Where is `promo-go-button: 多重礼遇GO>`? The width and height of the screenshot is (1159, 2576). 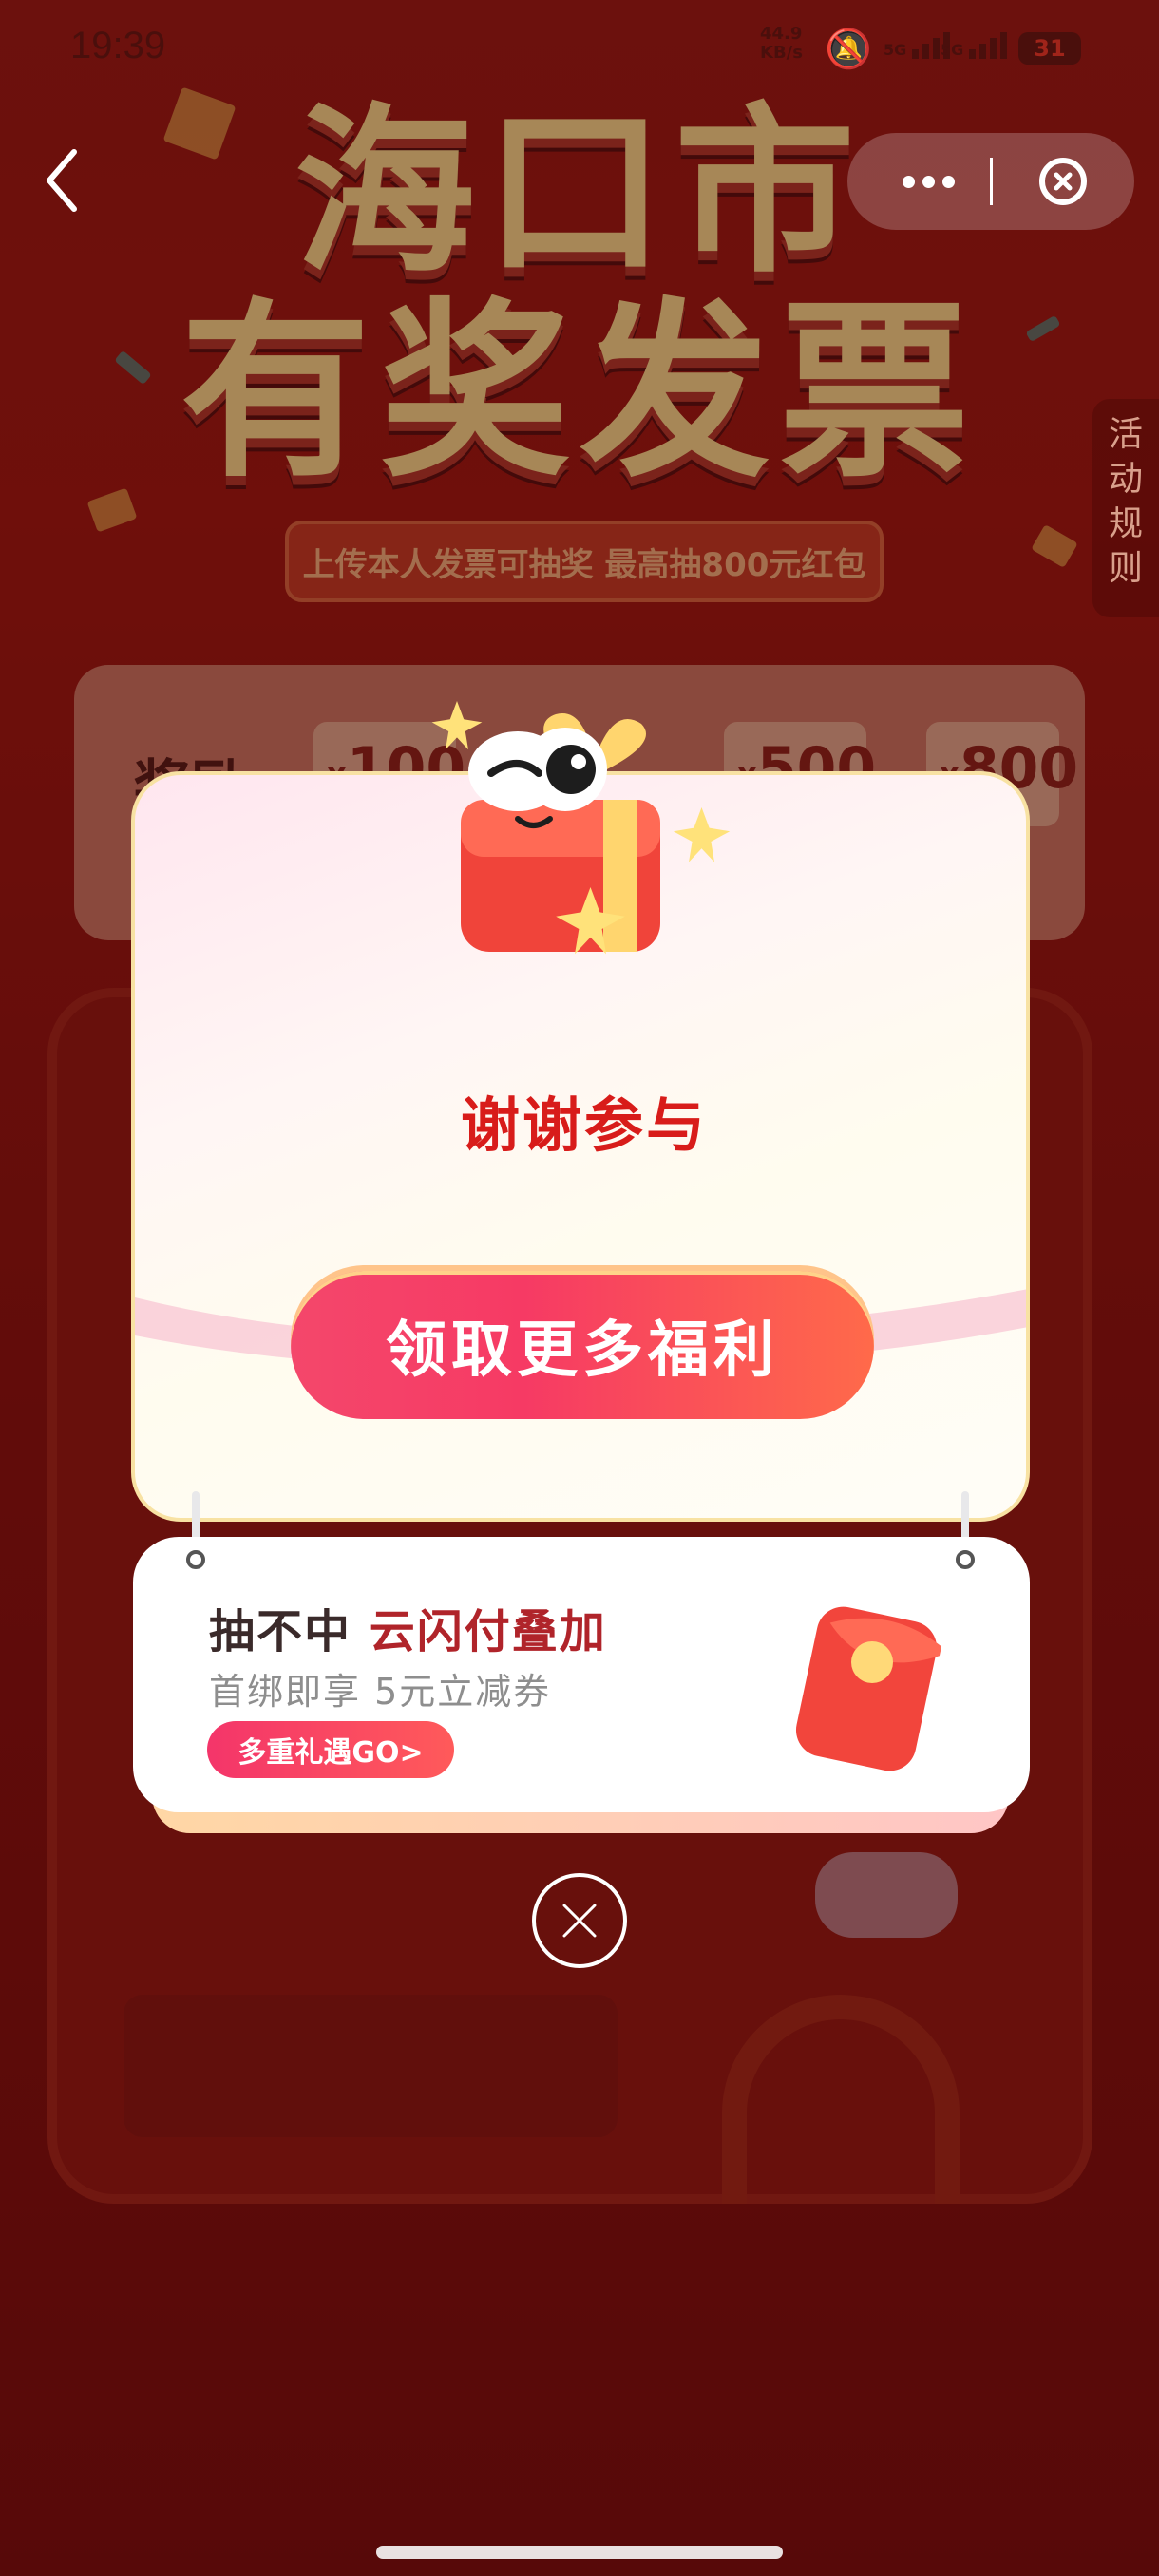
promo-go-button: 多重礼遇GO> is located at coordinates (330, 1749).